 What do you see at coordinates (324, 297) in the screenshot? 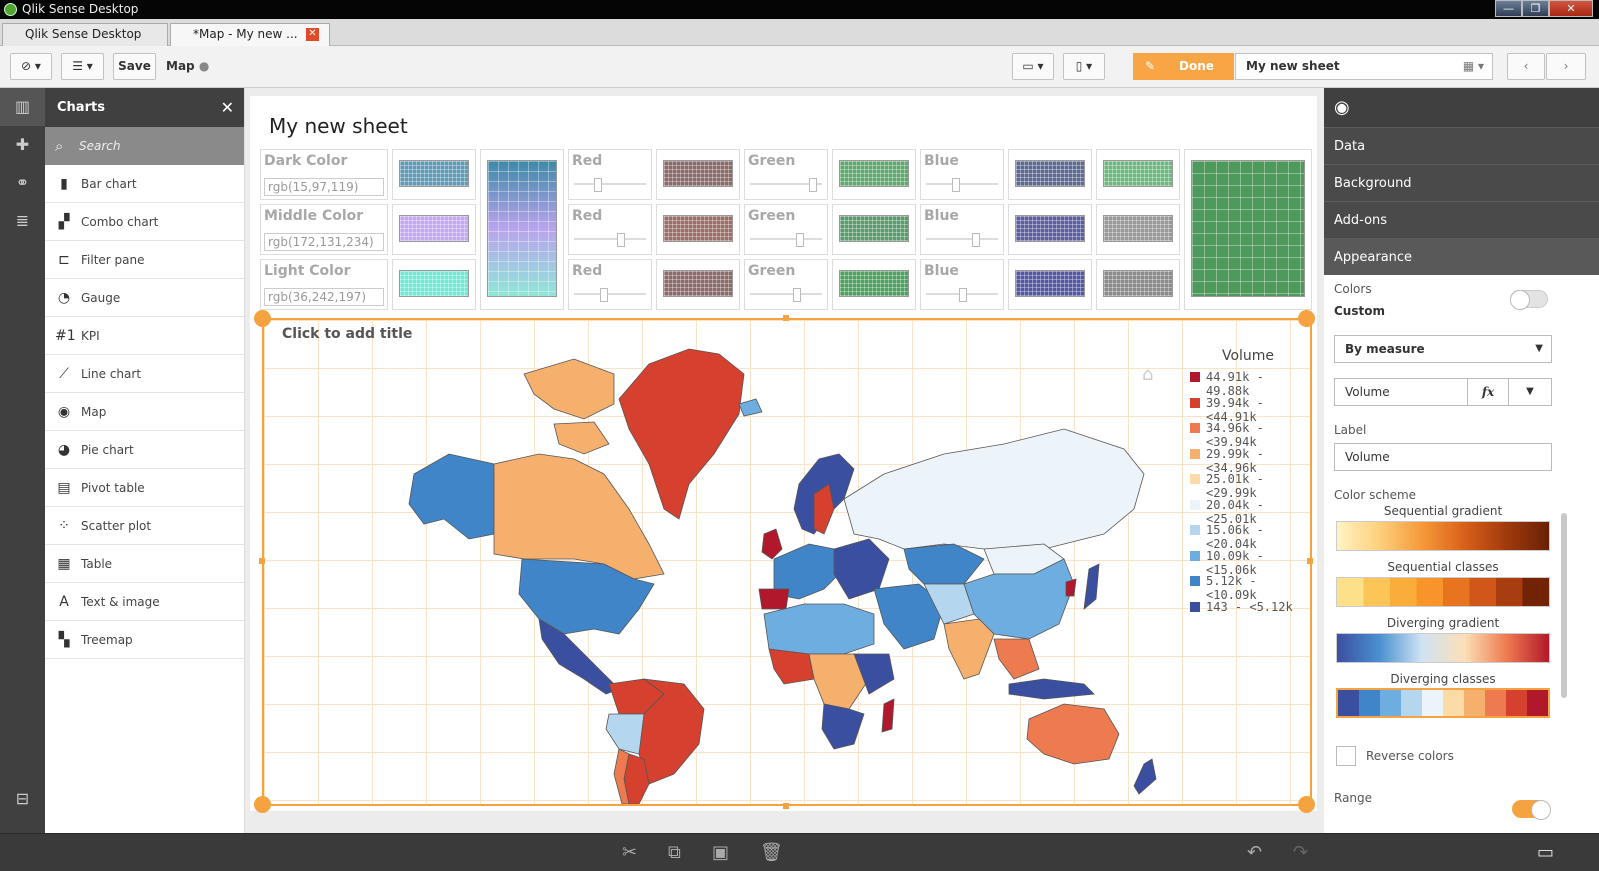
I see `color-value-input: rgb(36,242,197)` at bounding box center [324, 297].